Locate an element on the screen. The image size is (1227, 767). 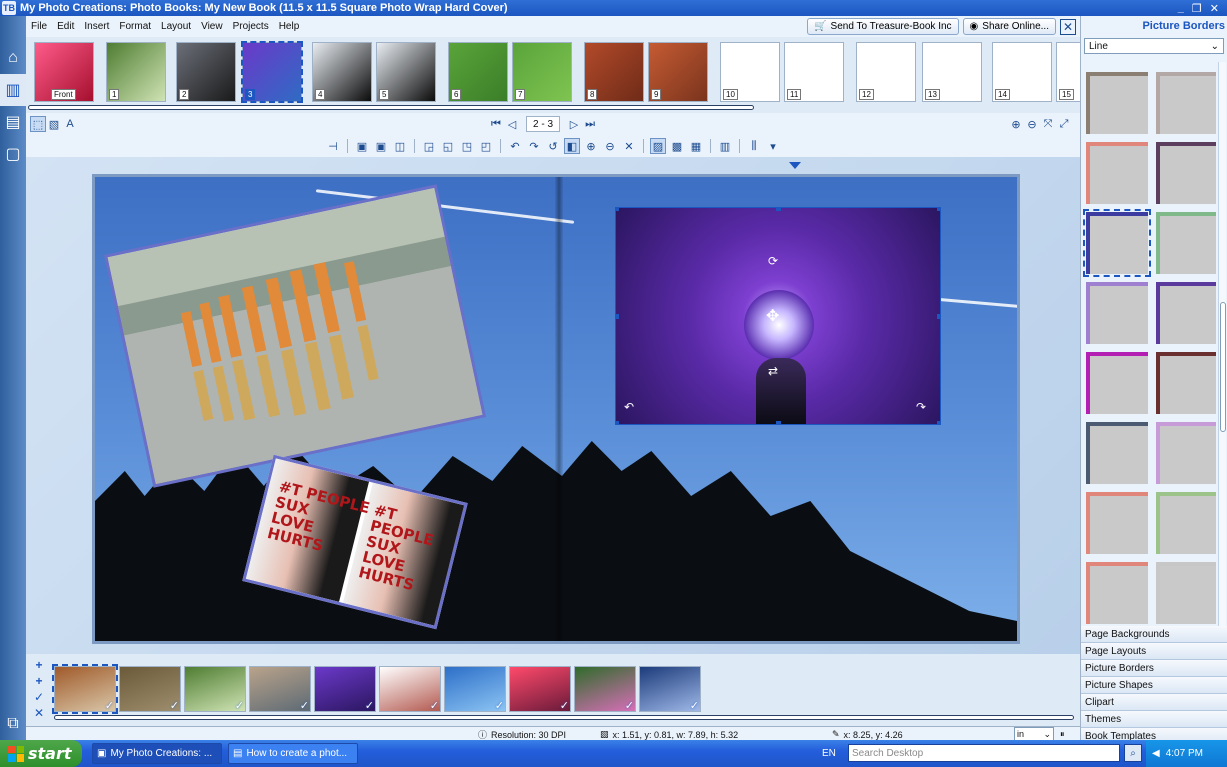
close-icon: ✕ is located at coordinates (1214, 8).